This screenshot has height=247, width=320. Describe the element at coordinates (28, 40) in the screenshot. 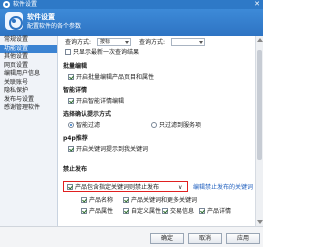

I see `sidebar-item-general: 常规设置` at that location.